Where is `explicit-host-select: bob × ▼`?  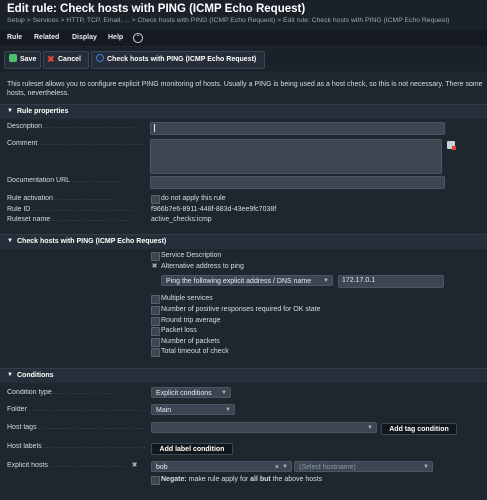
explicit-host-select: bob × ▼ is located at coordinates (221, 466).